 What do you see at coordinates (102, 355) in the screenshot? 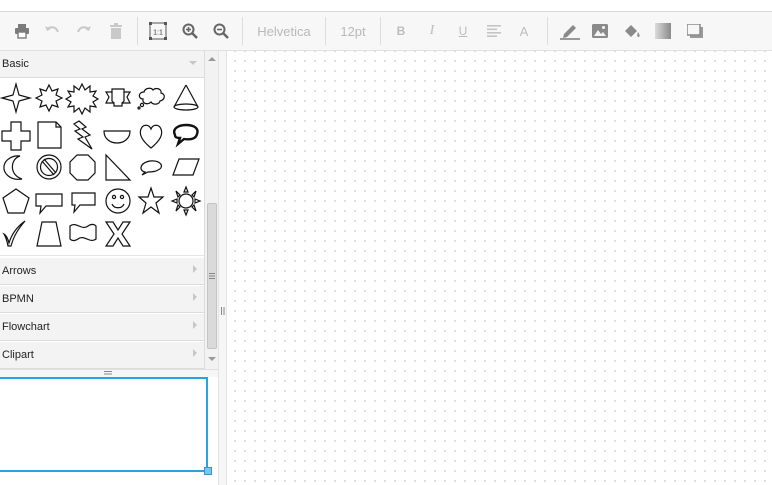
I see `section-clipart: Clipart` at bounding box center [102, 355].